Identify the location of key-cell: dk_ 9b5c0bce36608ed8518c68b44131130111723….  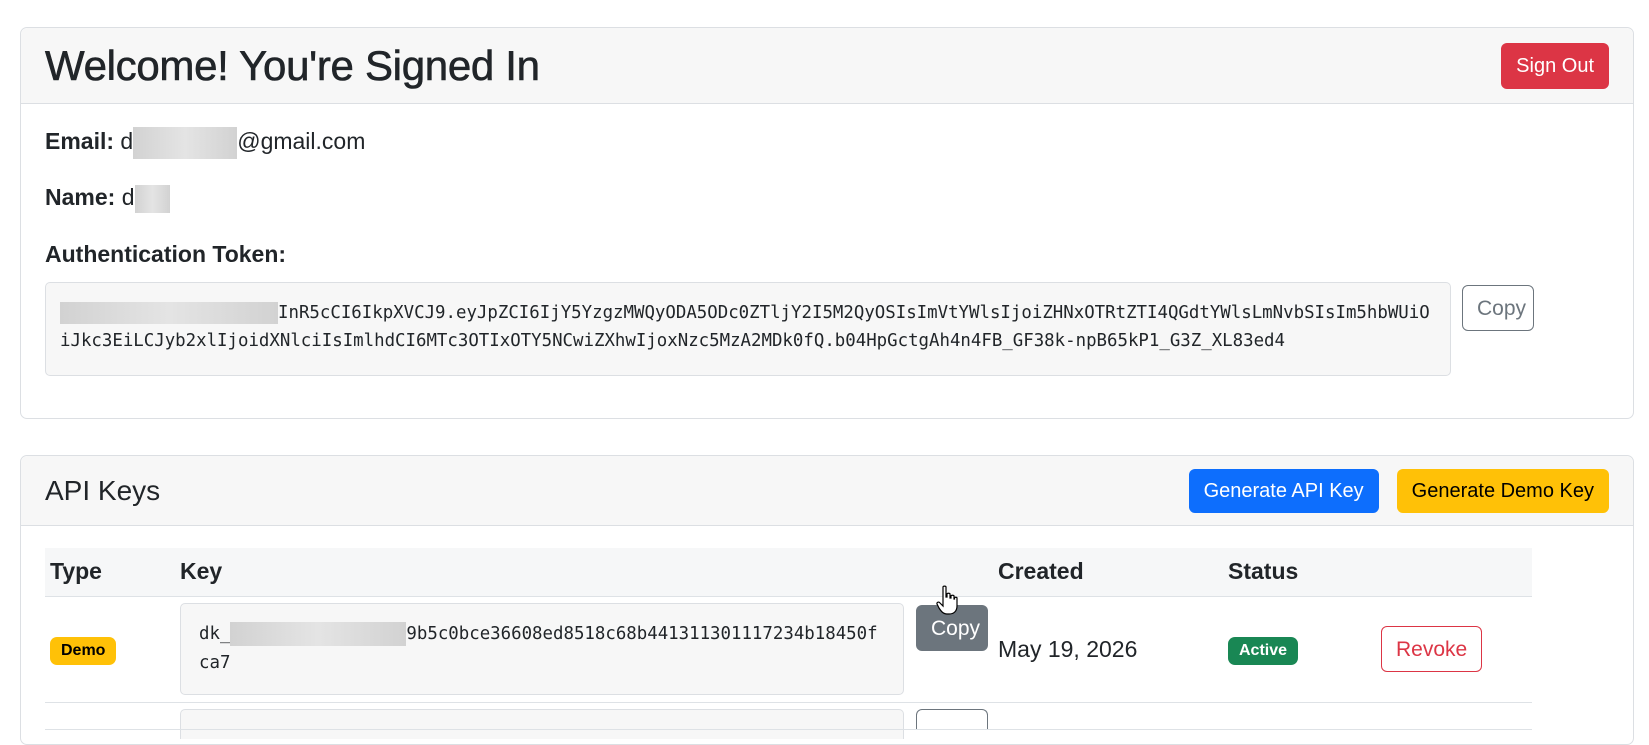
(584, 649).